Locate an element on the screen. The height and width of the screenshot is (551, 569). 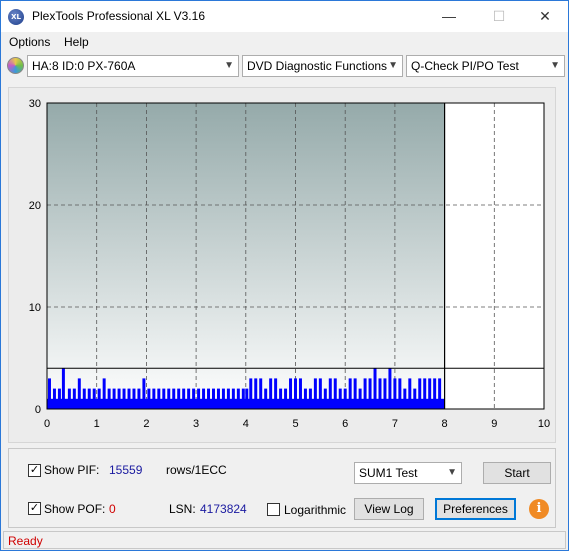
x-tick-label: 10 is located at coordinates (544, 424).